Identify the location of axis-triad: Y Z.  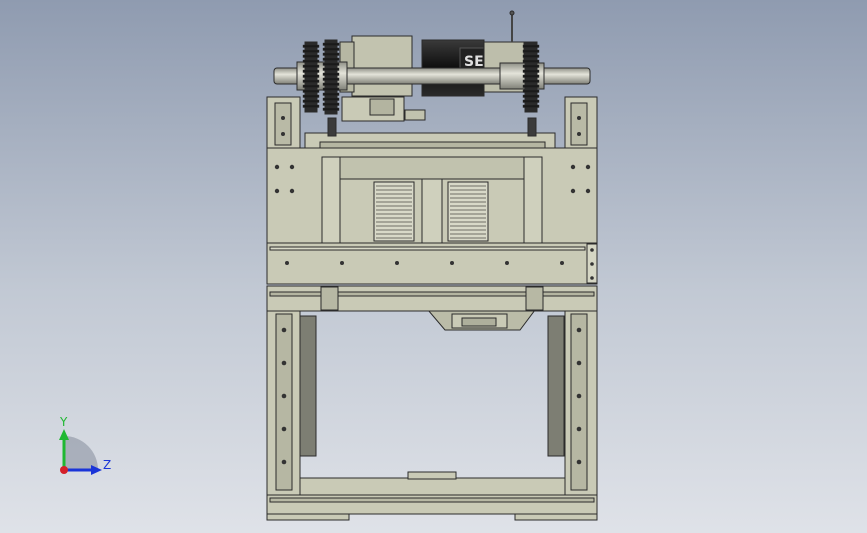
(85, 445).